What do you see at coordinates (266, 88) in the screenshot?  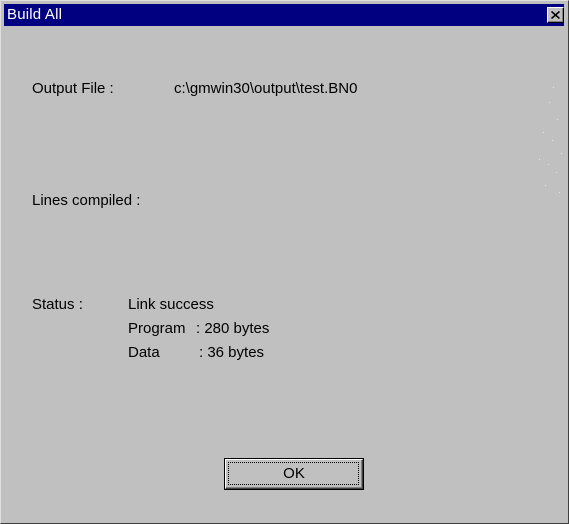 I see `output-file-value: c:\gmwin30\output\test.BN0` at bounding box center [266, 88].